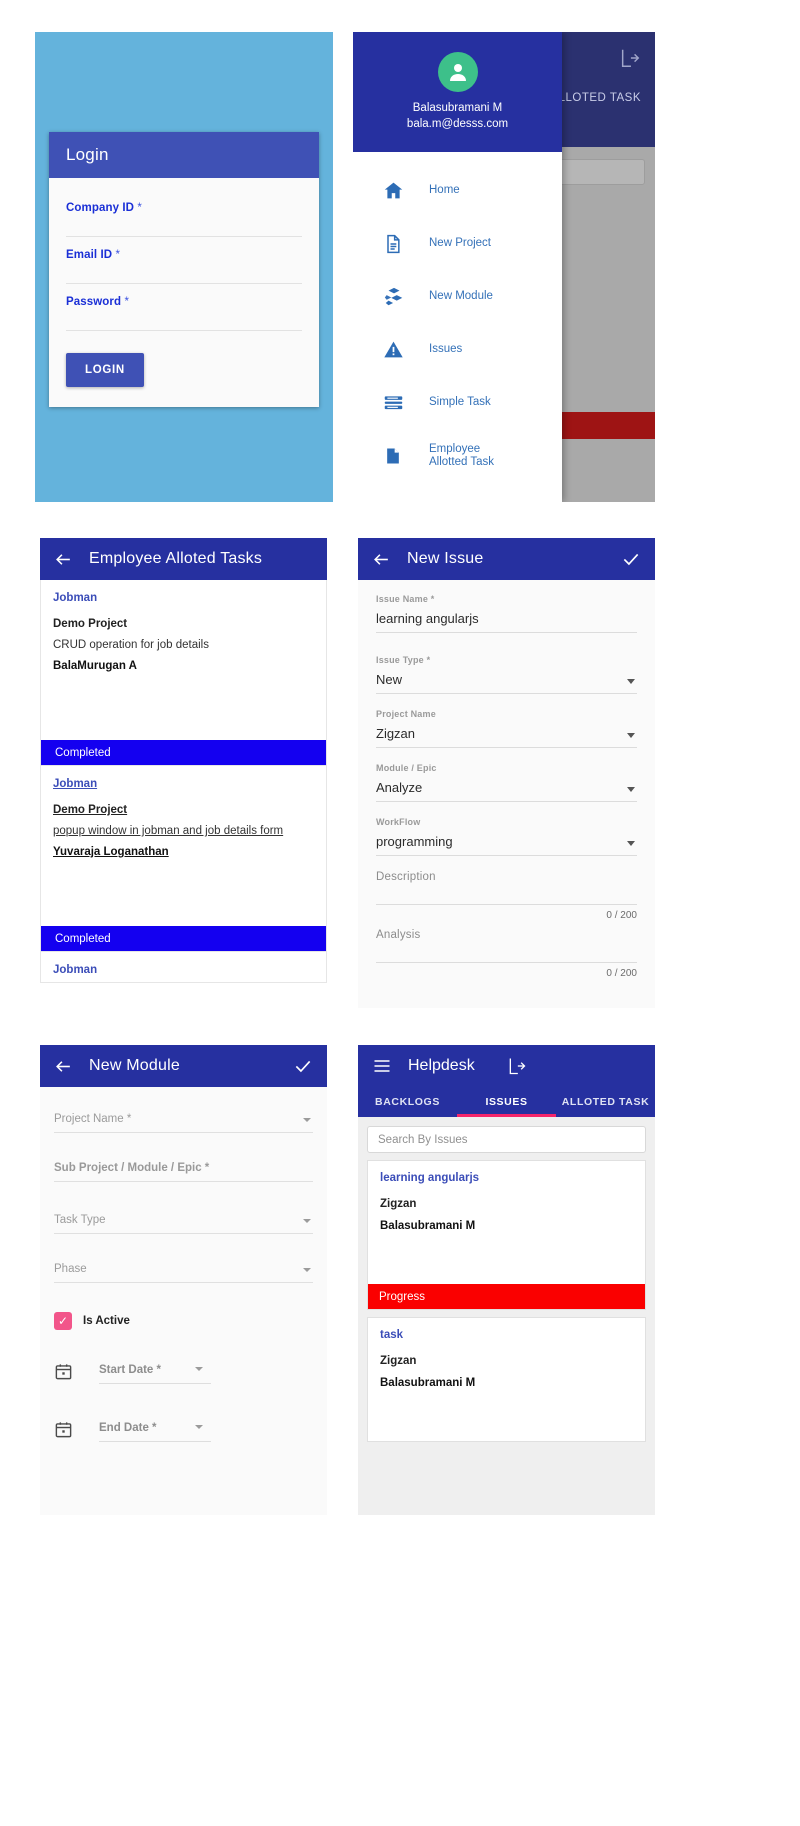 Image resolution: width=800 pixels, height=1826 pixels. Describe the element at coordinates (89, 255) in the screenshot. I see `email-id-label-text: Email ID` at that location.